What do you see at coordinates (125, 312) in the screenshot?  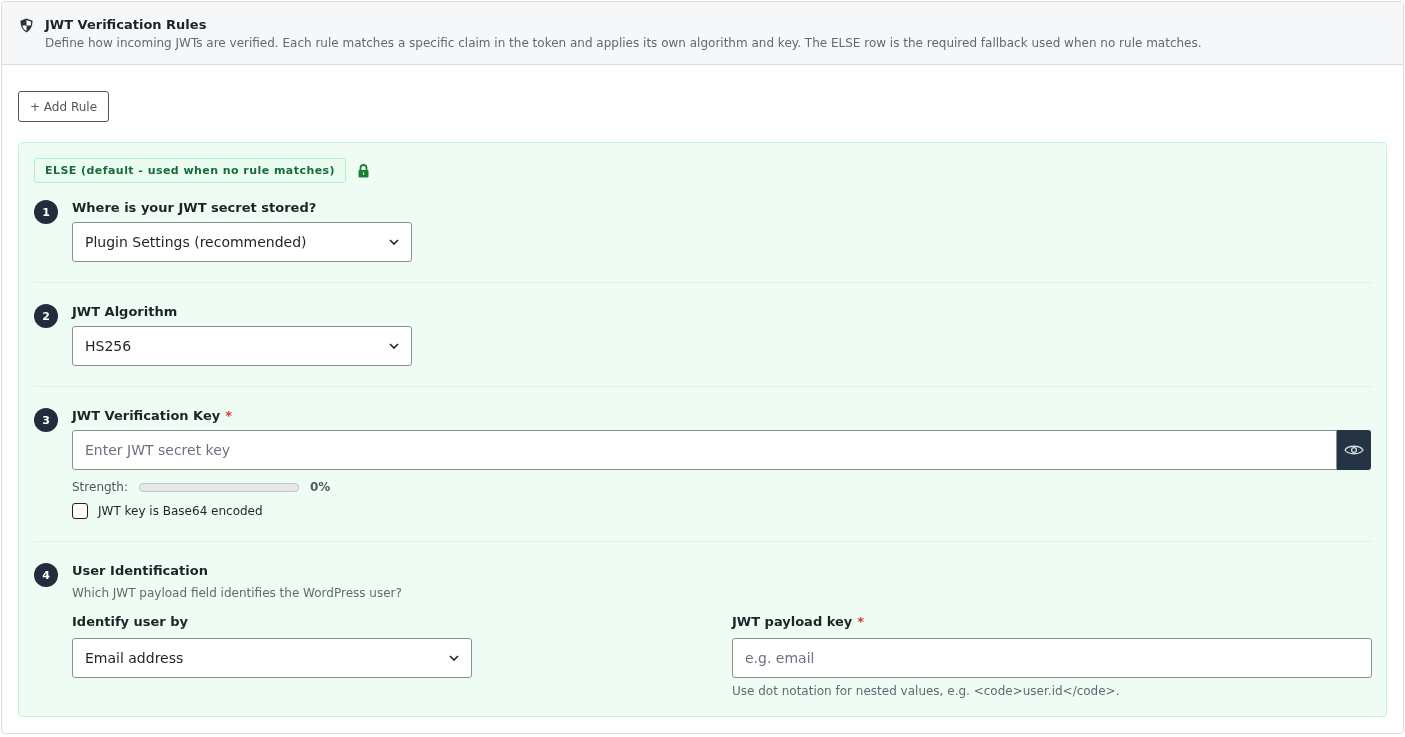 I see `field-label: JWT Algorithm` at bounding box center [125, 312].